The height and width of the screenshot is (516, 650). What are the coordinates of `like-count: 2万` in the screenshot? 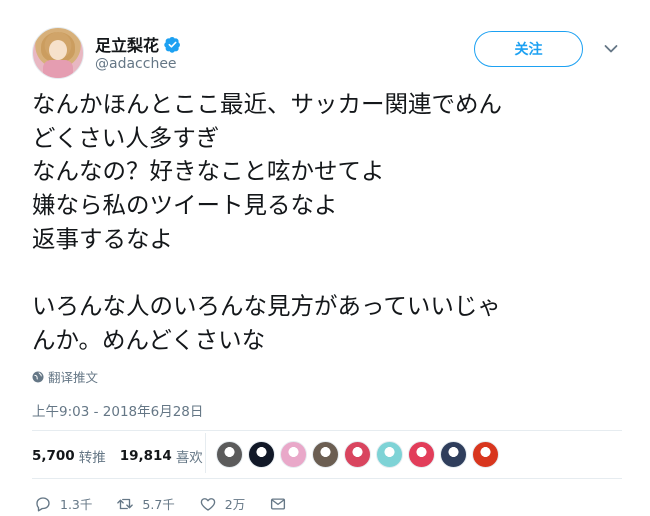 It's located at (235, 504).